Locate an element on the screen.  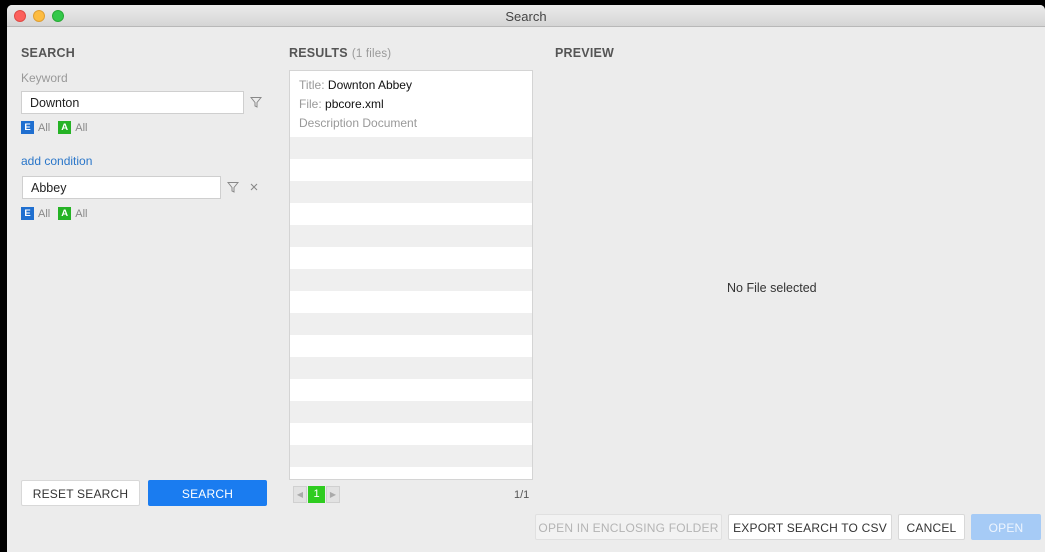
result-file-key: File: is located at coordinates (310, 104).